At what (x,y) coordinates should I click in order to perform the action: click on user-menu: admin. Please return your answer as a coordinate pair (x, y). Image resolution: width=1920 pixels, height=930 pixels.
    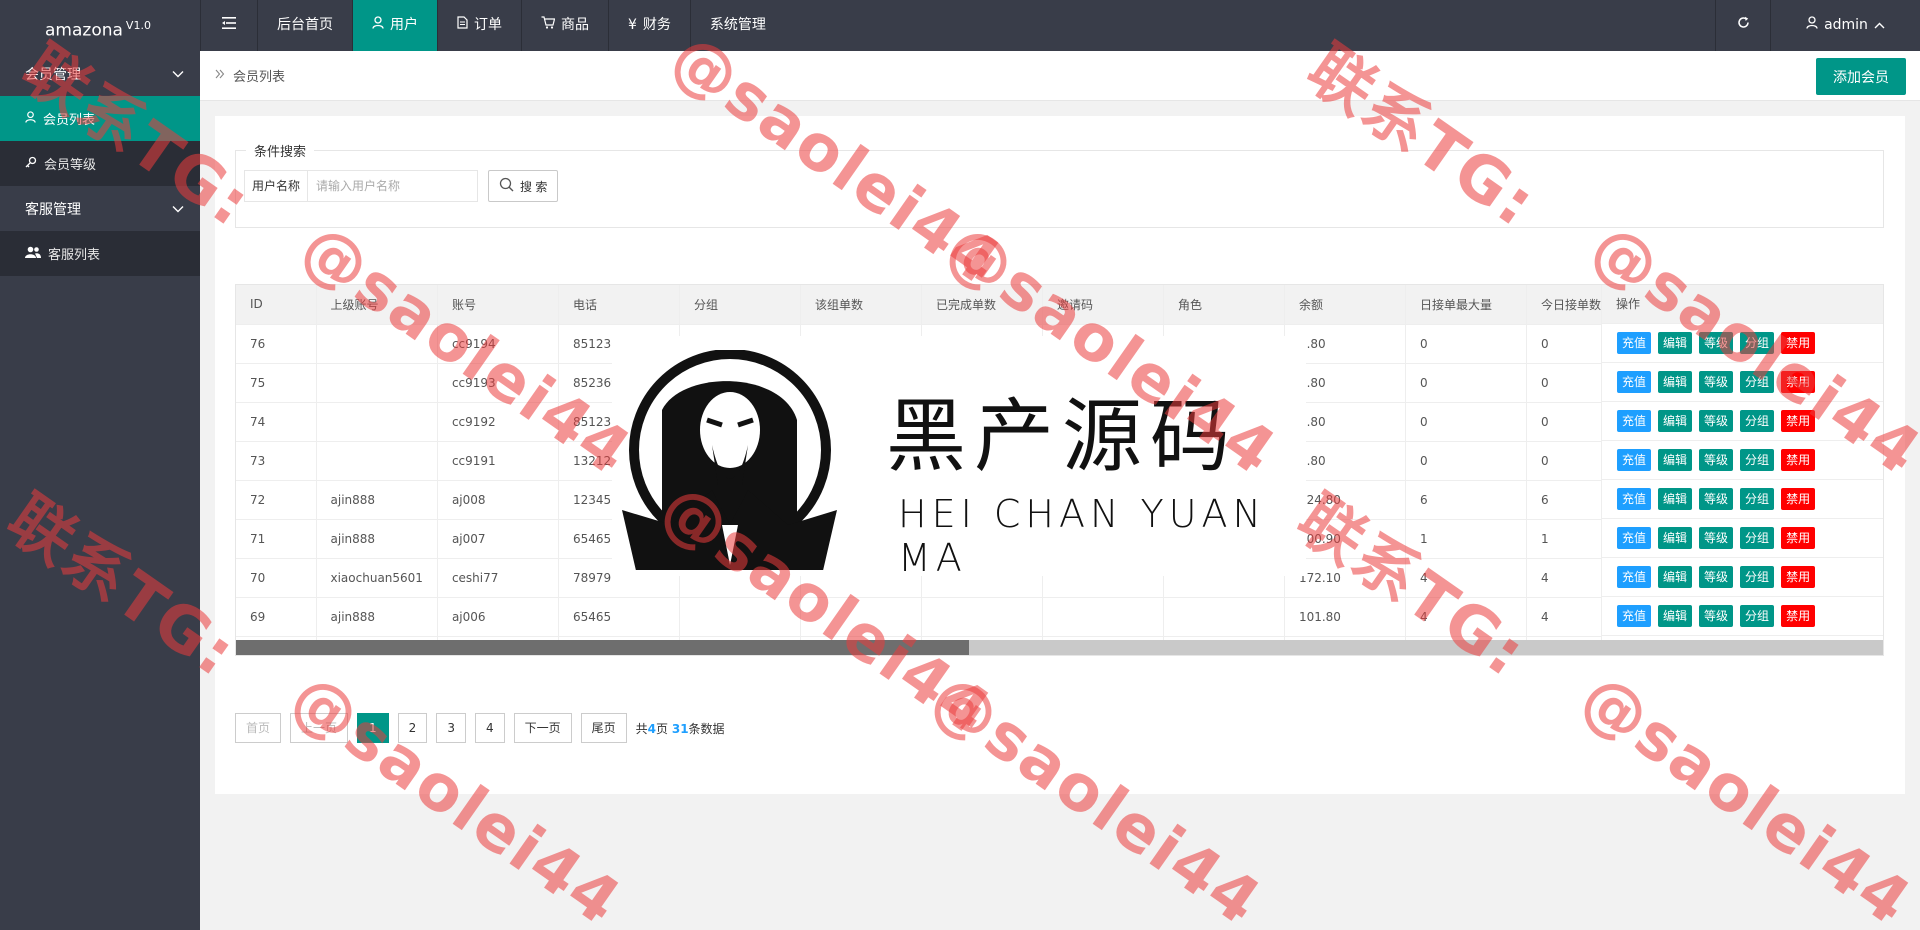
    Looking at the image, I should click on (1845, 25).